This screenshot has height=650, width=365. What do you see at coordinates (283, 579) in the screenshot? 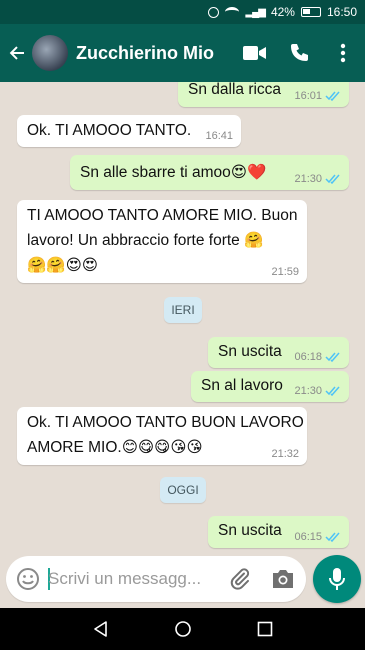
I see `camera-icon` at bounding box center [283, 579].